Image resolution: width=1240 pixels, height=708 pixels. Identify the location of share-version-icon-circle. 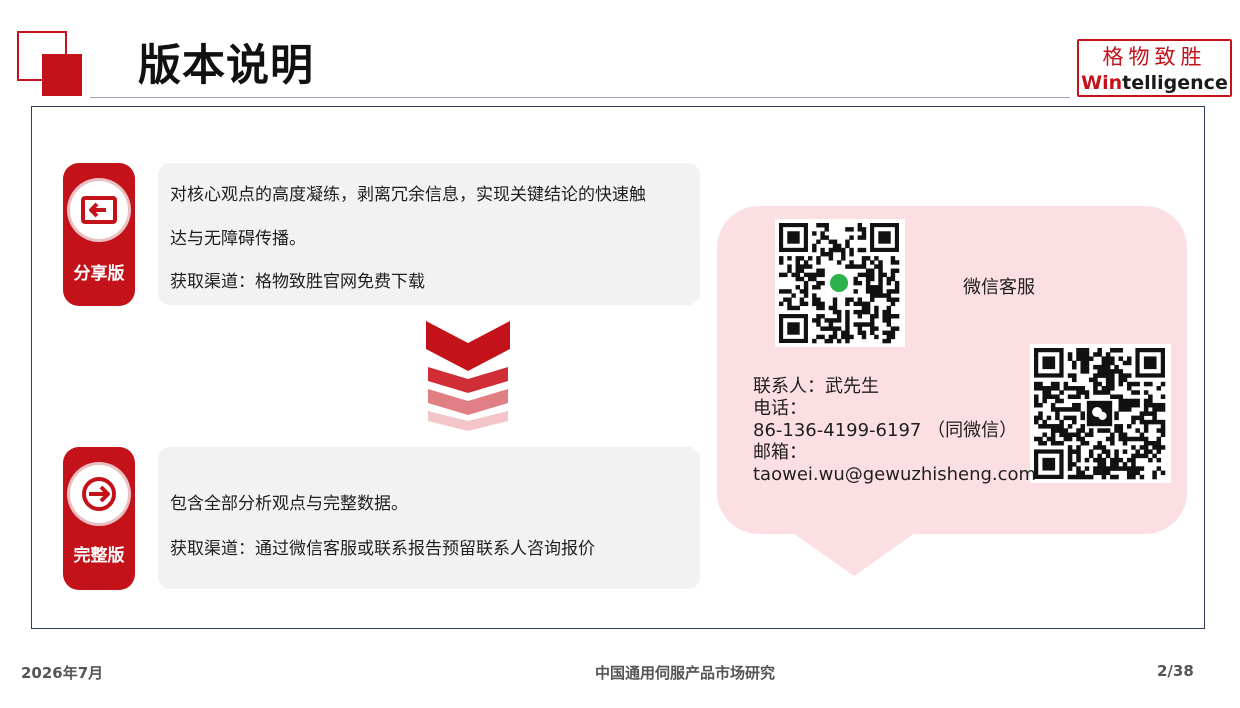
(99, 210).